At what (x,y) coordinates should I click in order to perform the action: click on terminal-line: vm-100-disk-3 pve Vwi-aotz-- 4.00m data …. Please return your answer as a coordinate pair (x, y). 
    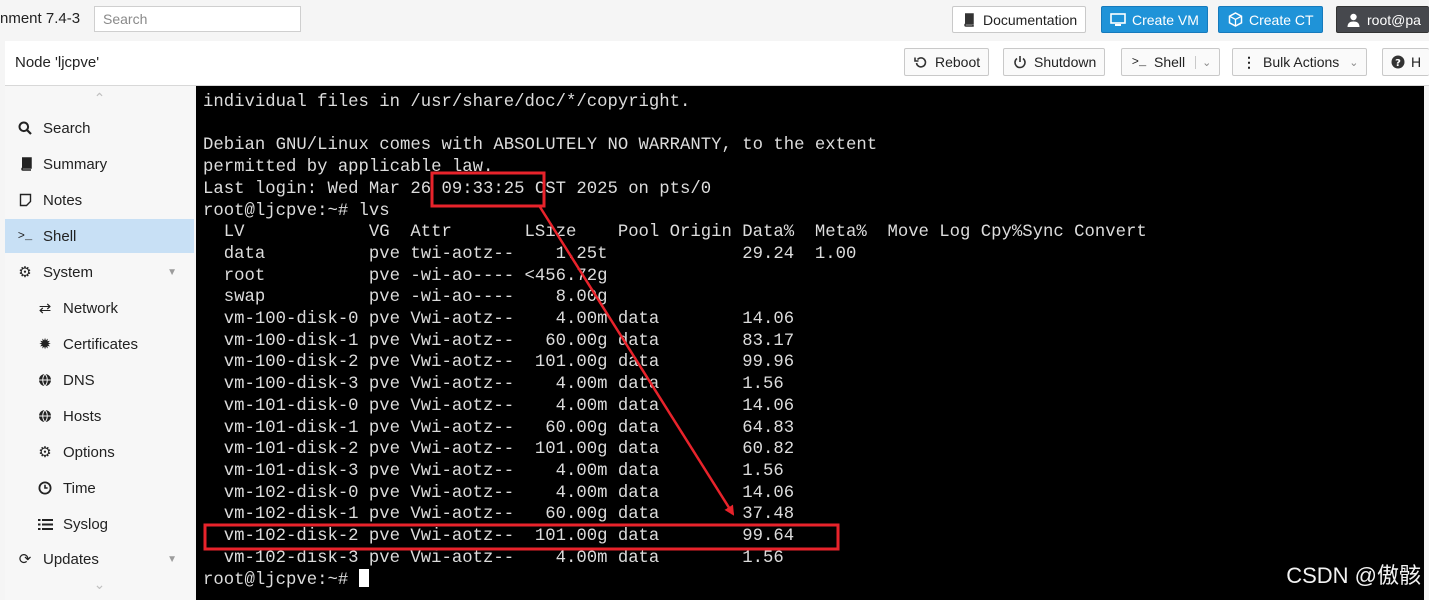
    Looking at the image, I should click on (493, 385).